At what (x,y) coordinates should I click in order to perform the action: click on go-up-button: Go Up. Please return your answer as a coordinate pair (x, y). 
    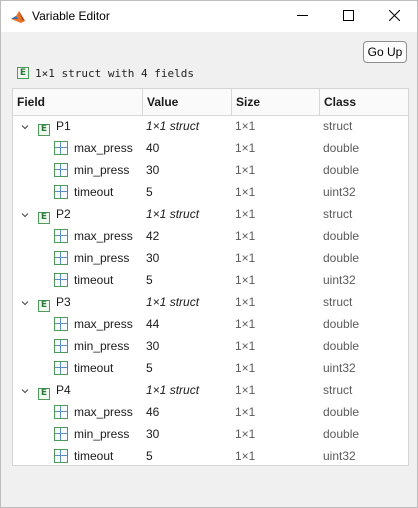
    Looking at the image, I should click on (385, 52).